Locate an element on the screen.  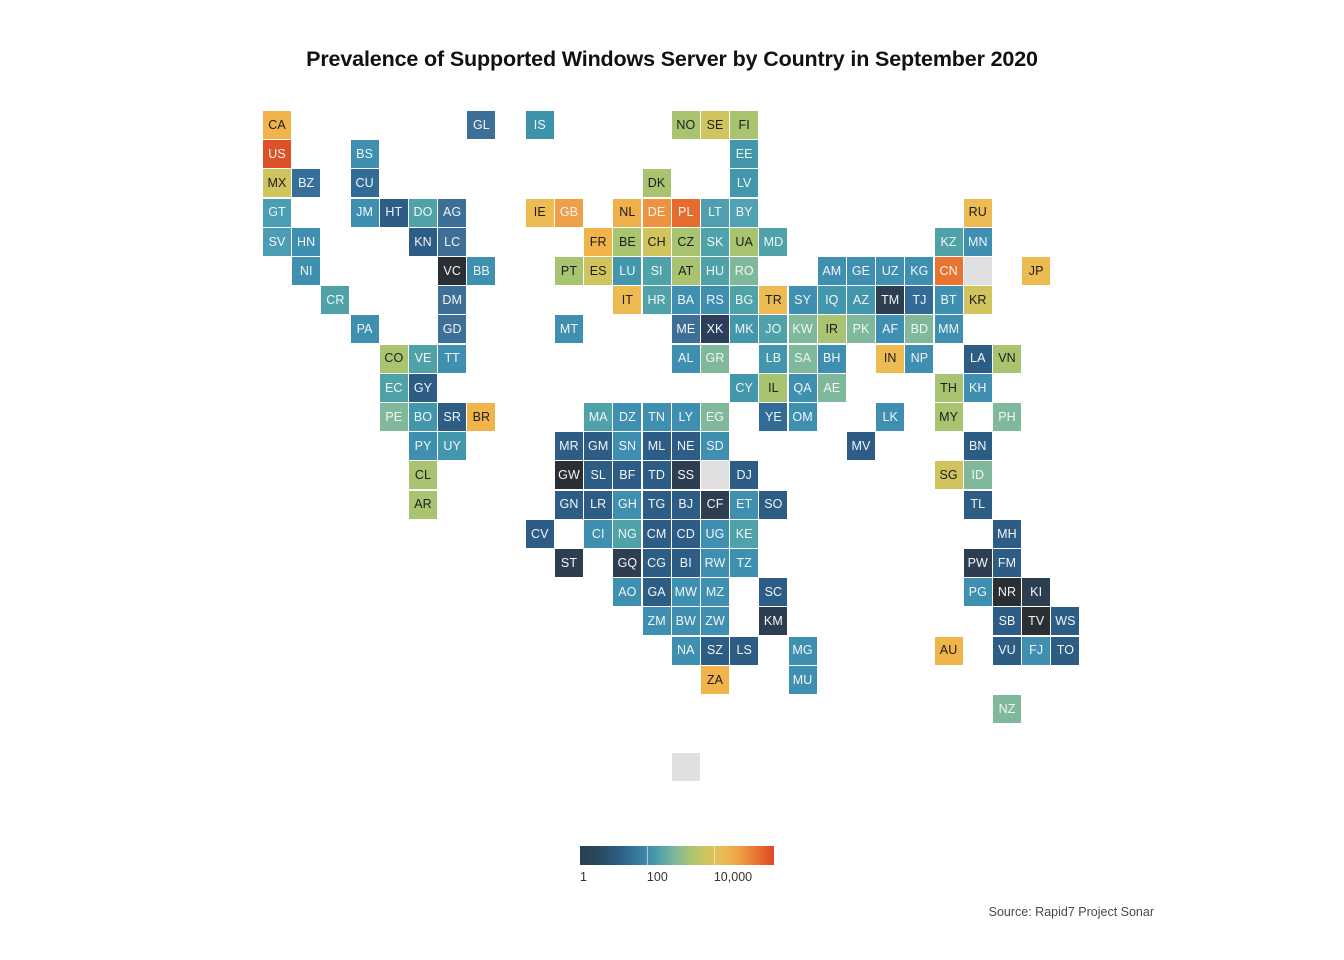
map-tile-nodata is located at coordinates (685, 767).